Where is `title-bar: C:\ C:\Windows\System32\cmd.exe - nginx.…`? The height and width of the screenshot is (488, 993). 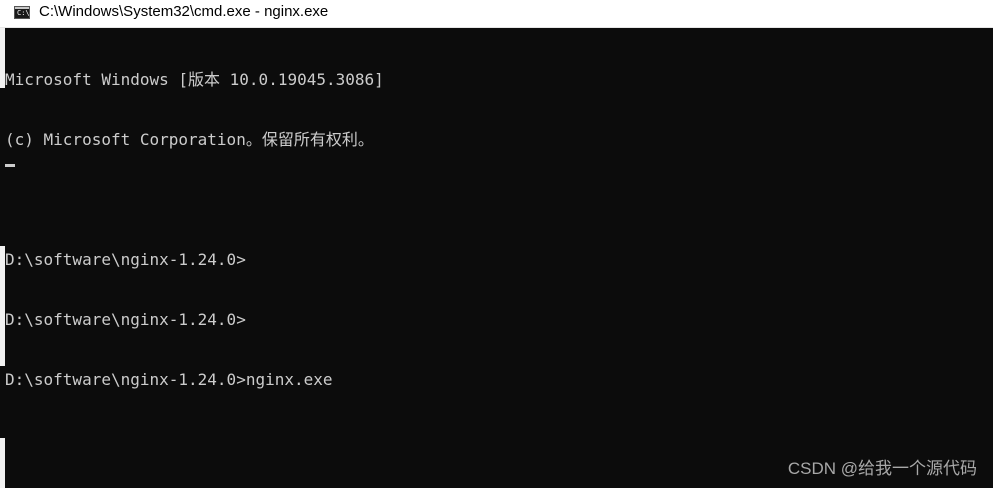
title-bar: C:\ C:\Windows\System32\cmd.exe - nginx.… is located at coordinates (496, 14).